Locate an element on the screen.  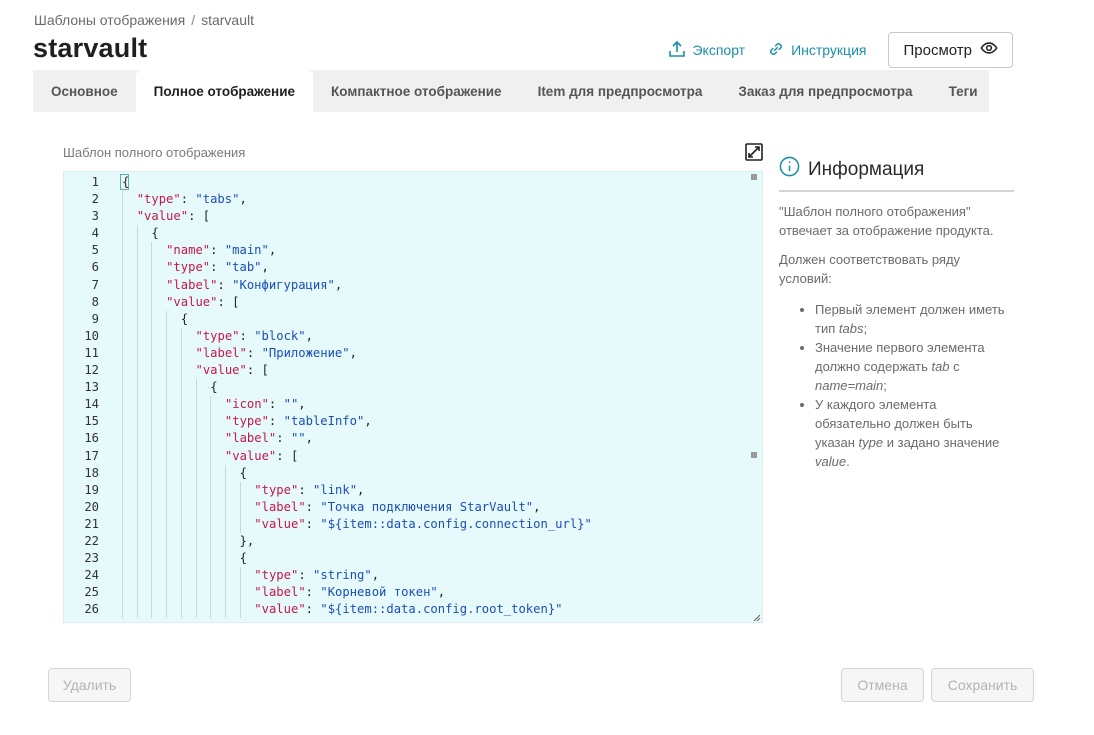
code-line: 22}, is located at coordinates (413, 541).